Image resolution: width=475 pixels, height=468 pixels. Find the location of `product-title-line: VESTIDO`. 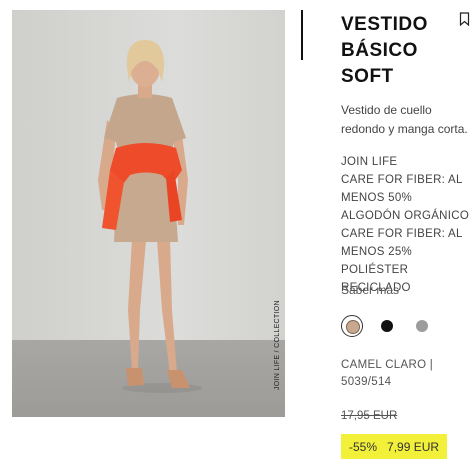

product-title-line: VESTIDO is located at coordinates (384, 24).